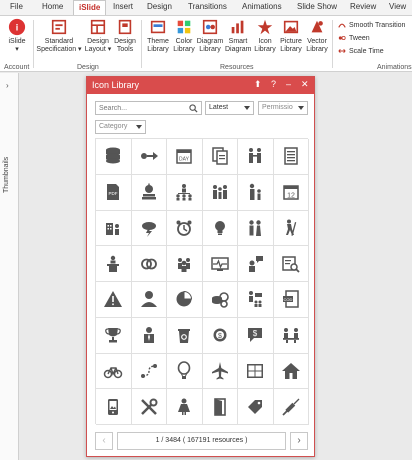  Describe the element at coordinates (237, 27) in the screenshot. I see `smart-diagram-icon` at that location.